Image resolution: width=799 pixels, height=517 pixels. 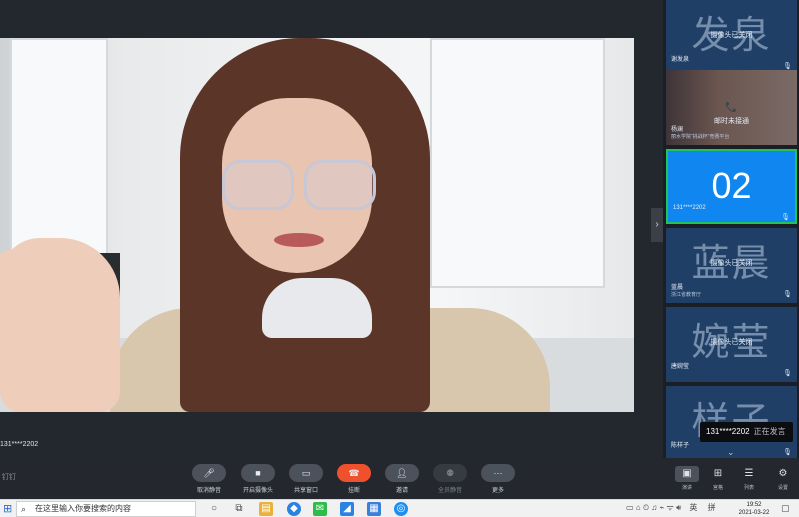 What do you see at coordinates (320, 509) in the screenshot?
I see `wechat-icon: ✉` at bounding box center [320, 509].